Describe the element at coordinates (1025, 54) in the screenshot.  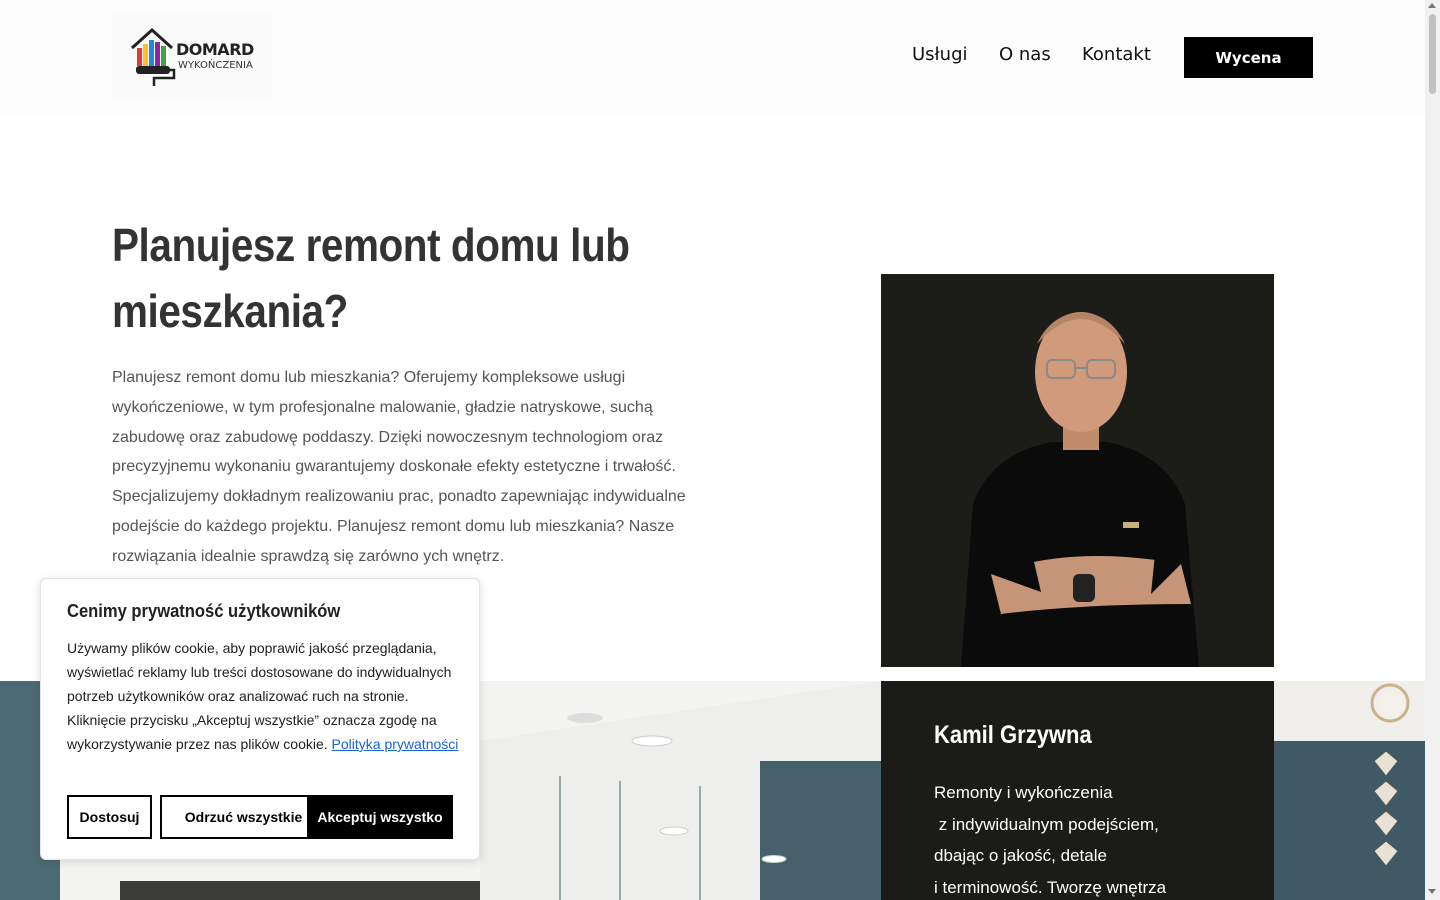
I see `nav-o-nas: O nas` at that location.